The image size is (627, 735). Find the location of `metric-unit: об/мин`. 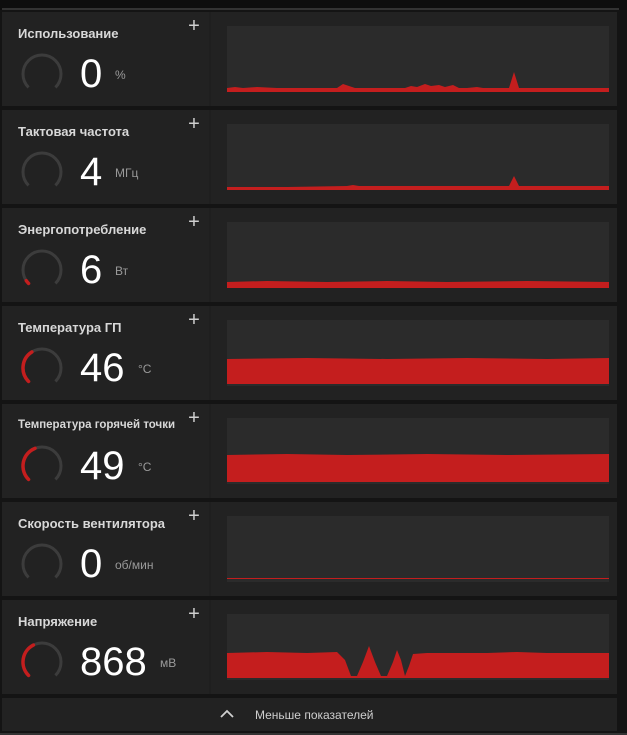

metric-unit: об/мин is located at coordinates (134, 565).